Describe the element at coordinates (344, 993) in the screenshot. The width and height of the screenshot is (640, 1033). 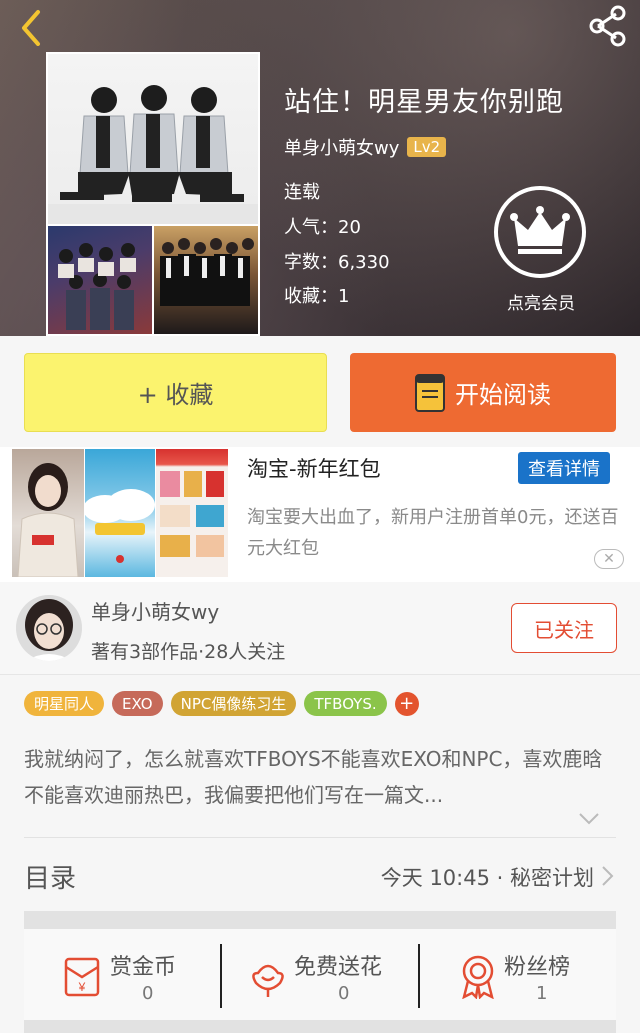
I see `send-flower-count: 0` at that location.